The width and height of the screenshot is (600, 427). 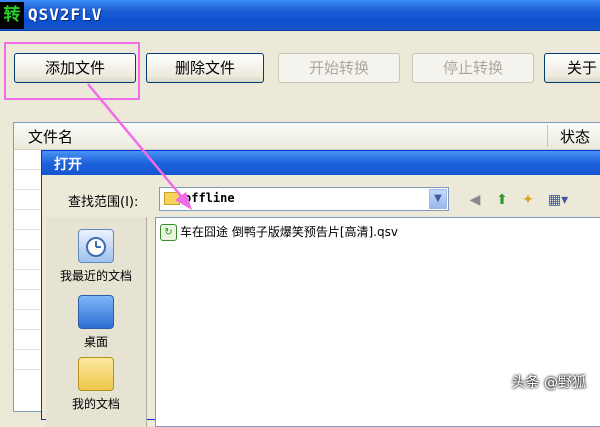 I want to click on annotation-arrow, so click(x=139, y=146).